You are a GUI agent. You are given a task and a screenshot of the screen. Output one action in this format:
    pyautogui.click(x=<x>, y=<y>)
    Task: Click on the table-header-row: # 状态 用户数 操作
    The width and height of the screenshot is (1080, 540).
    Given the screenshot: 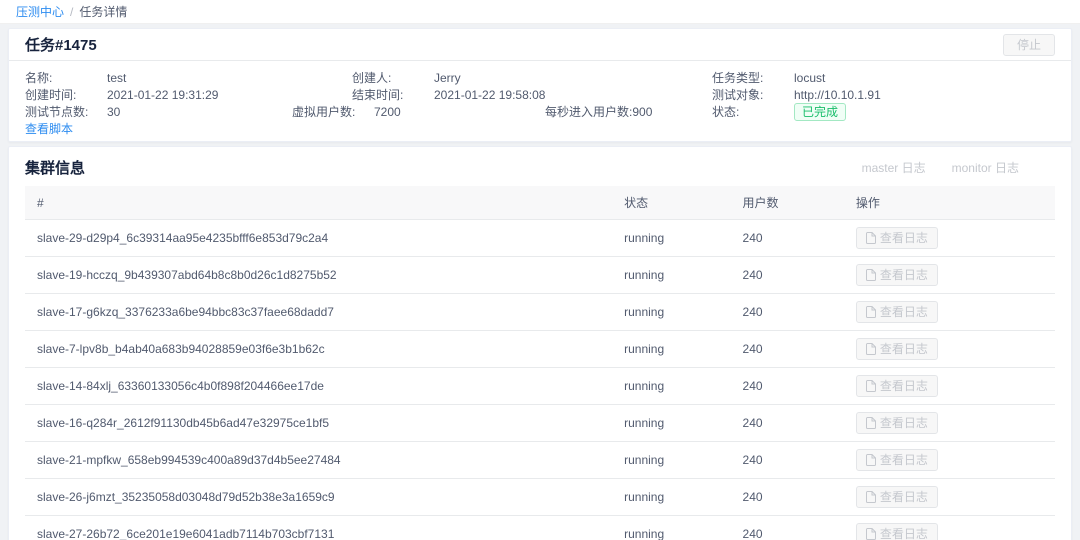 What is the action you would take?
    pyautogui.click(x=540, y=203)
    